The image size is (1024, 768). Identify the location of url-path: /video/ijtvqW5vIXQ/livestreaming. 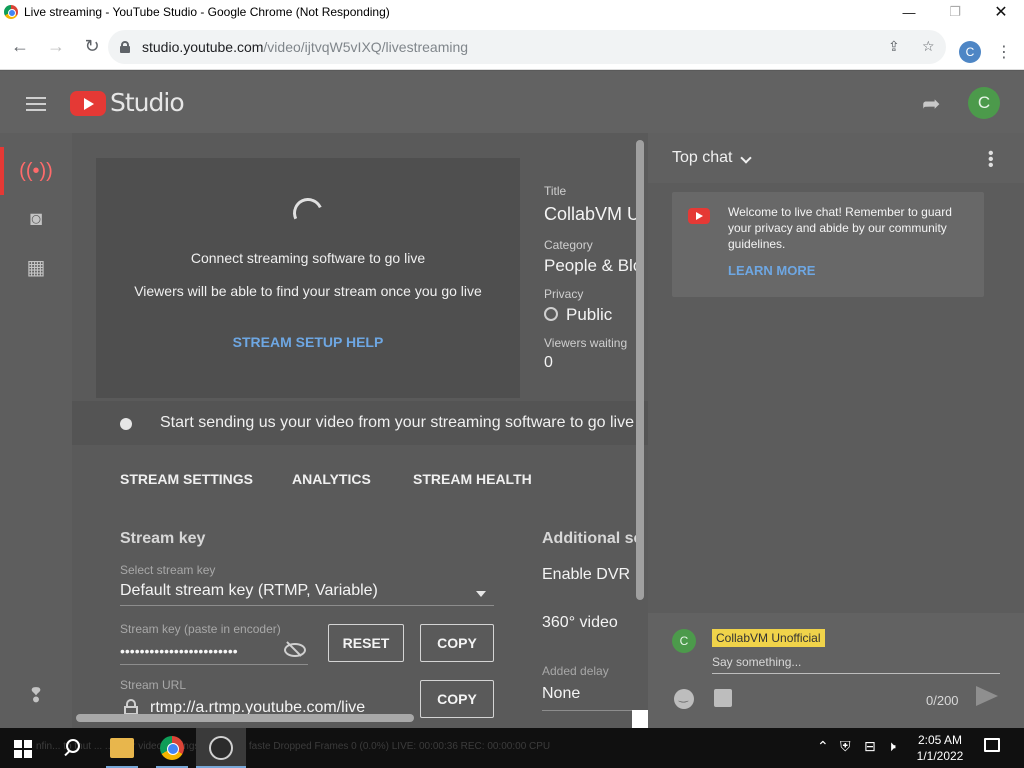
(366, 47).